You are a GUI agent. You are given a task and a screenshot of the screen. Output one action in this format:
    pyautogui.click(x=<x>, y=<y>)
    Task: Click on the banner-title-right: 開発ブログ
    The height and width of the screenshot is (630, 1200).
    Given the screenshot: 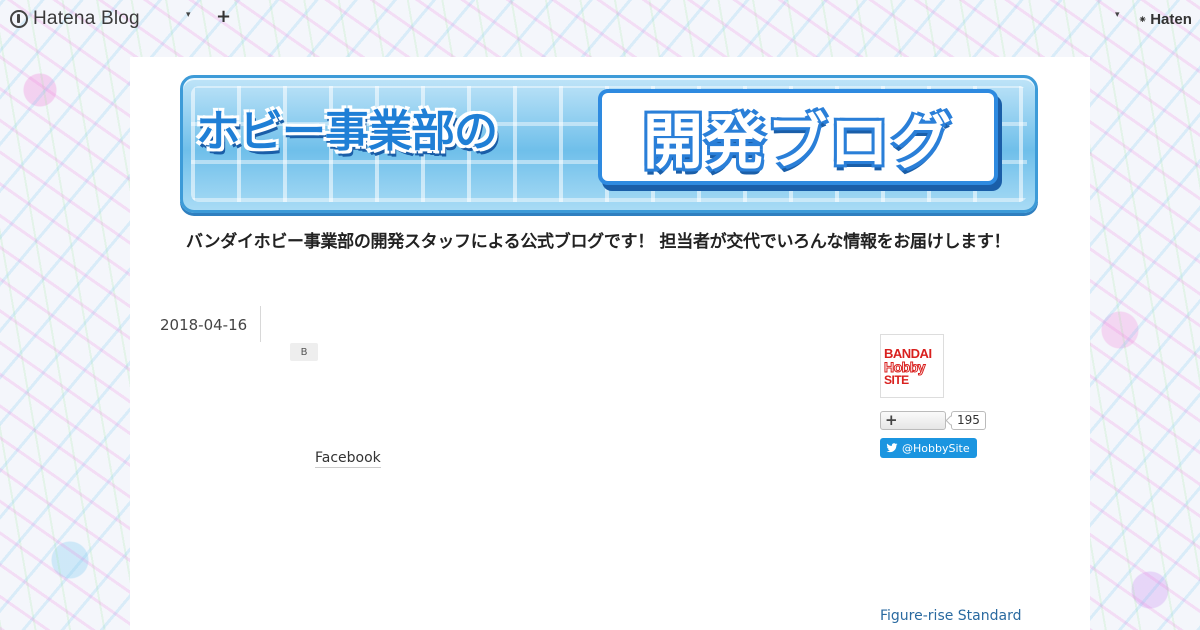 What is the action you would take?
    pyautogui.click(x=798, y=142)
    